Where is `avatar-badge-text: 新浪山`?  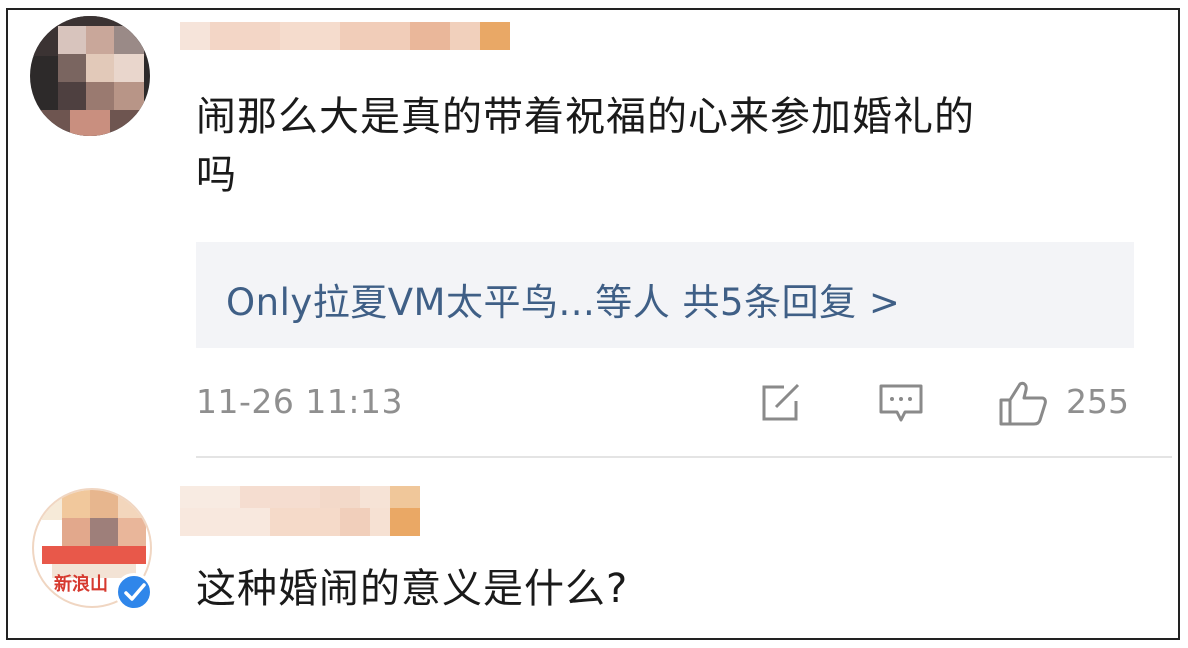
avatar-badge-text: 新浪山 is located at coordinates (81, 584).